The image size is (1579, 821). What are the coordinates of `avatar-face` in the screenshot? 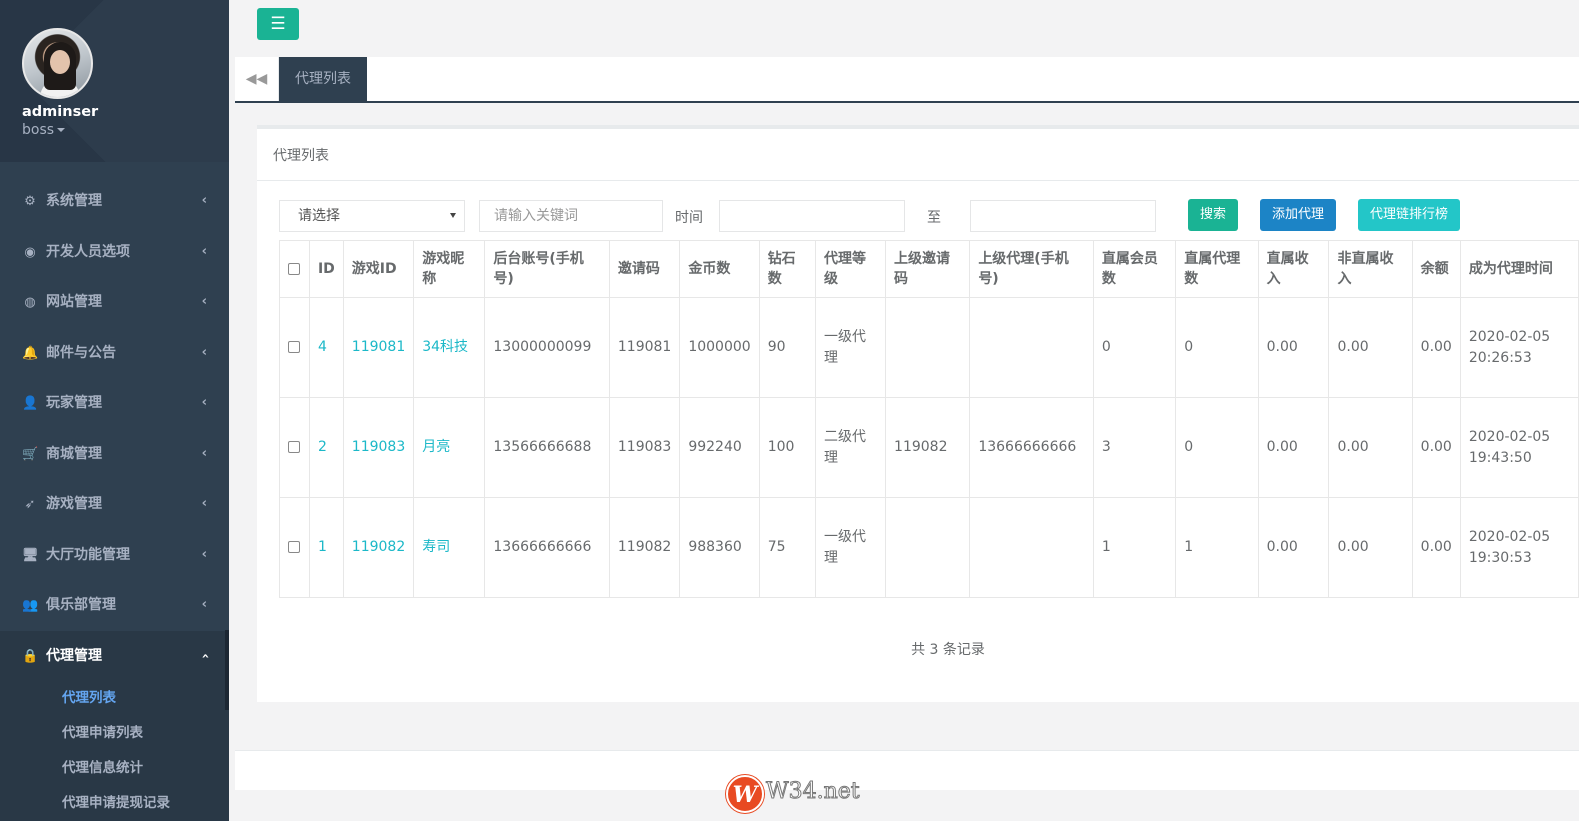 It's located at (60, 62).